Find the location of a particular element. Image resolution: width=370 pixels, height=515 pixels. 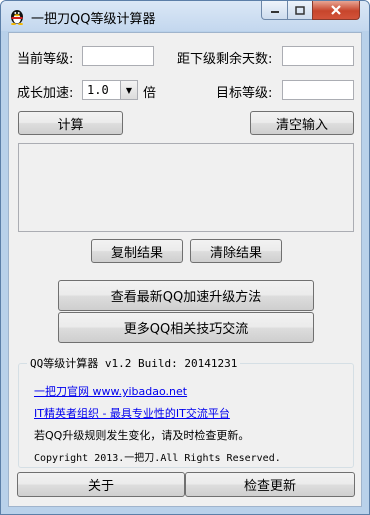

clear-input-button: 清空输入 is located at coordinates (302, 123).